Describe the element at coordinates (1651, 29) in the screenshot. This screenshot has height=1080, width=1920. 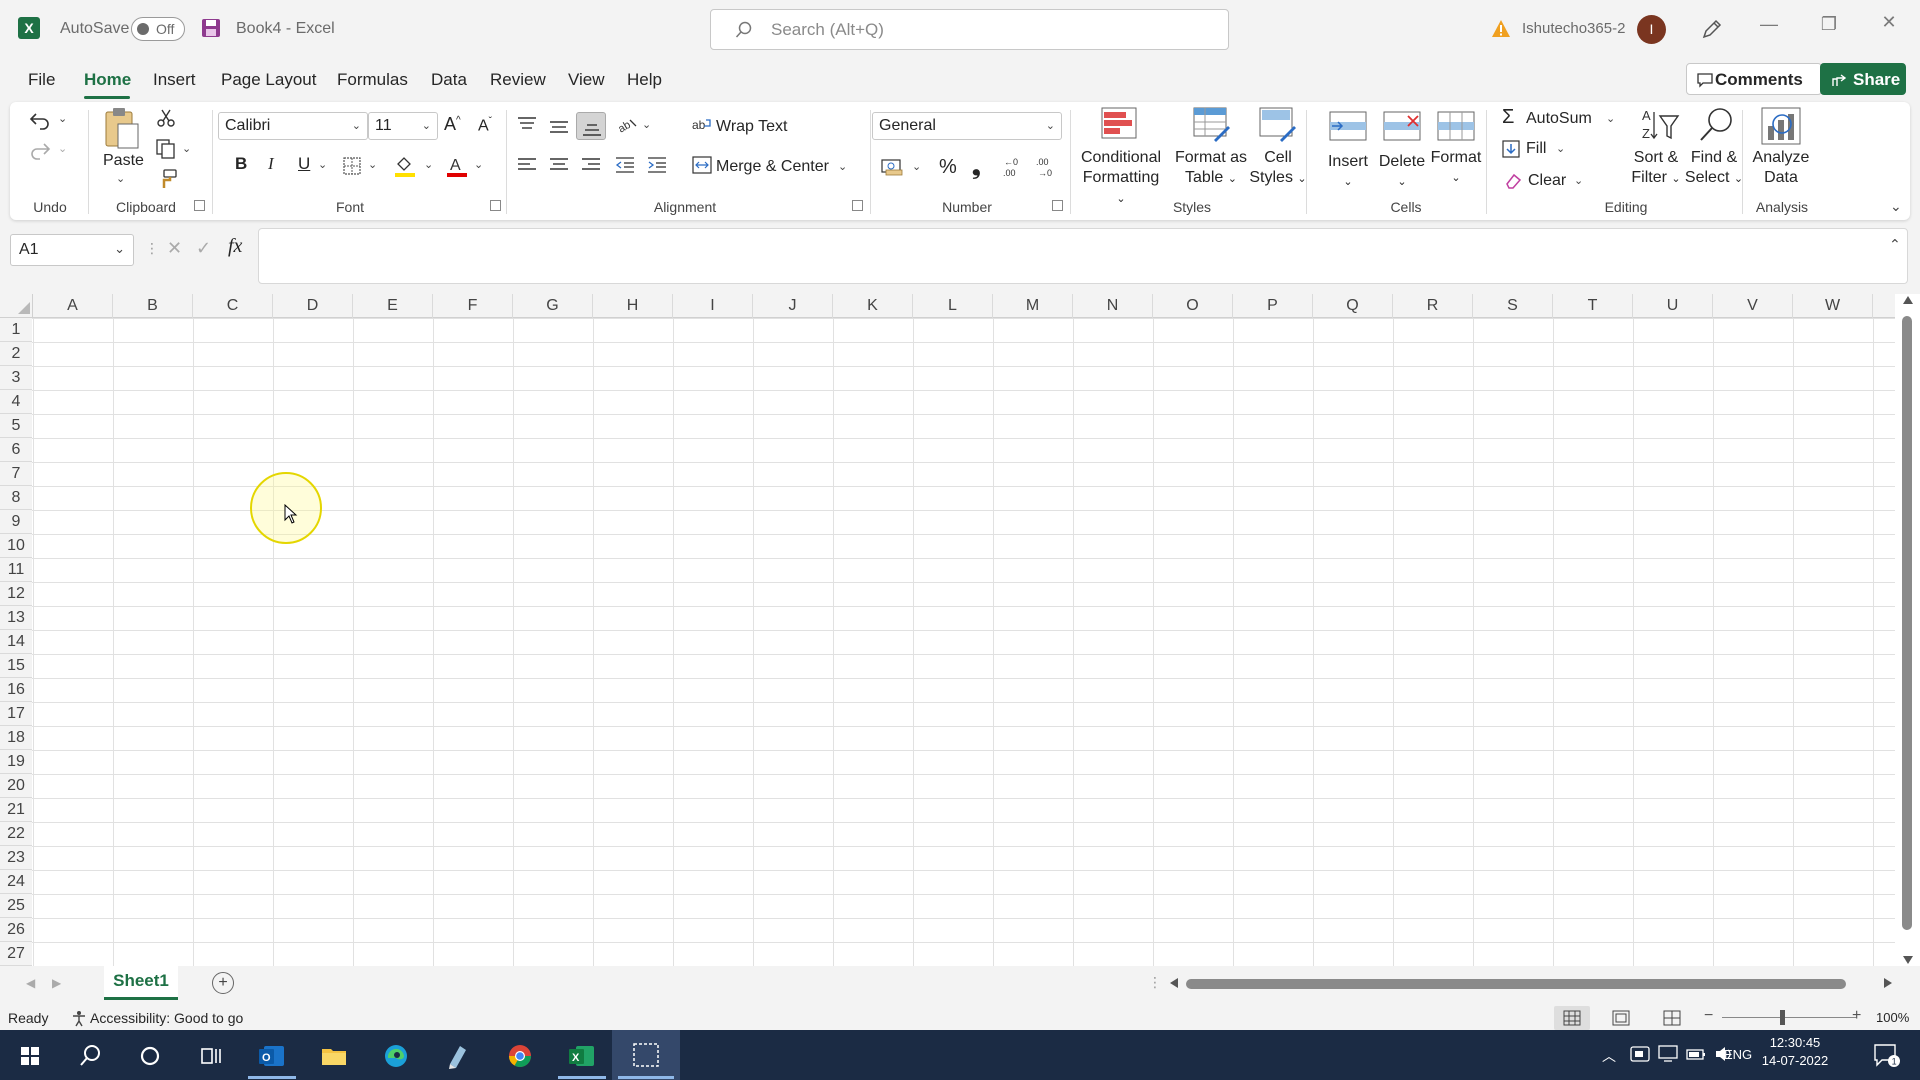
I see `avatar: I` at that location.